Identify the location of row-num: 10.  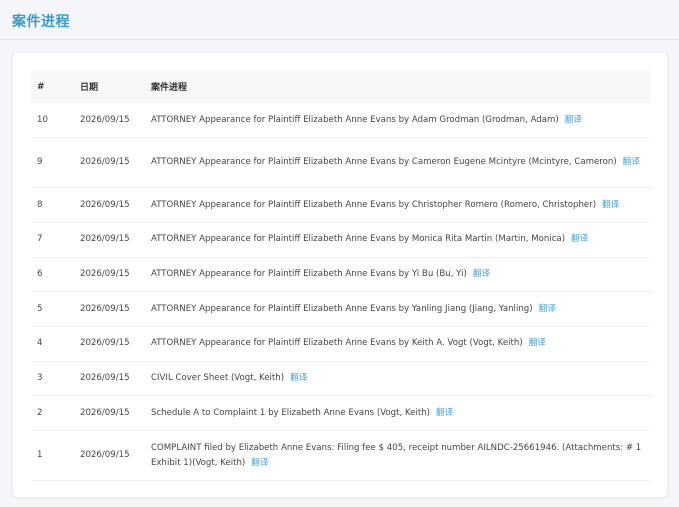
(52, 121).